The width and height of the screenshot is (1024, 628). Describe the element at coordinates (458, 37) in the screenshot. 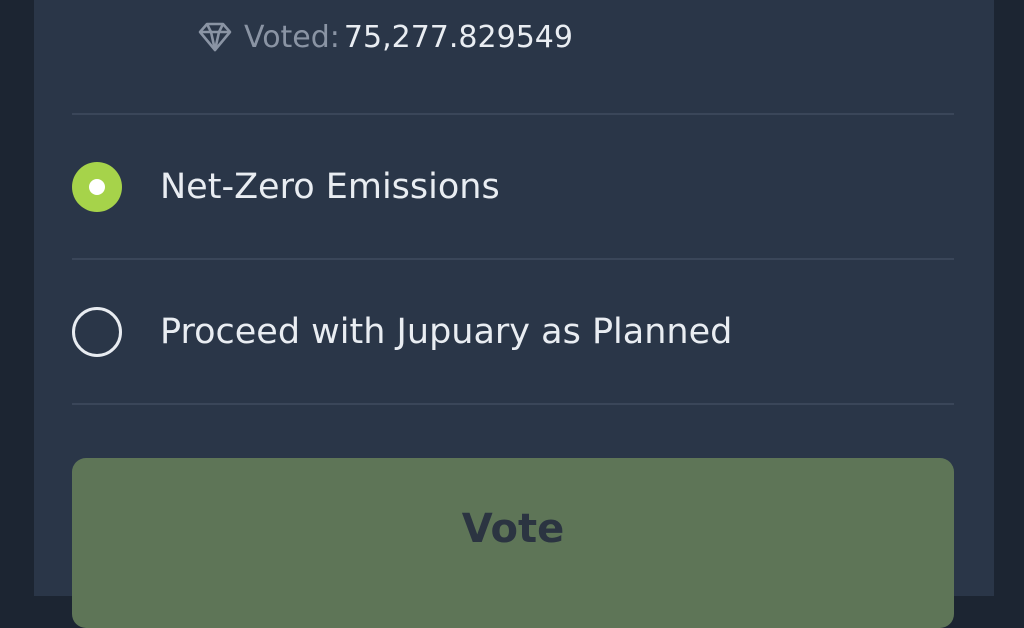

I see `voted-value: 75,277.829549` at that location.